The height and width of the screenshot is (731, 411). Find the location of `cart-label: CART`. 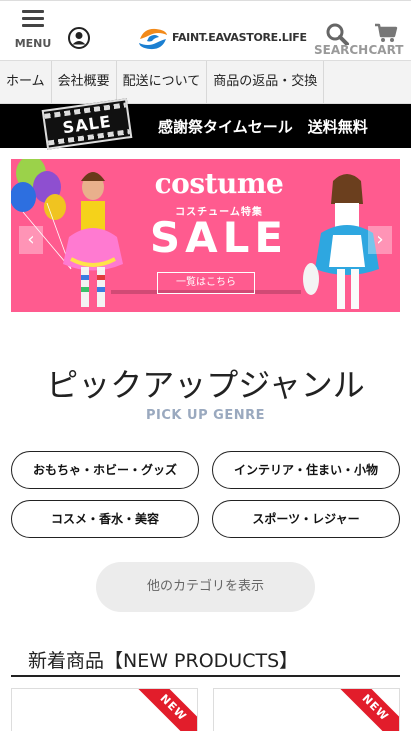

cart-label: CART is located at coordinates (386, 50).